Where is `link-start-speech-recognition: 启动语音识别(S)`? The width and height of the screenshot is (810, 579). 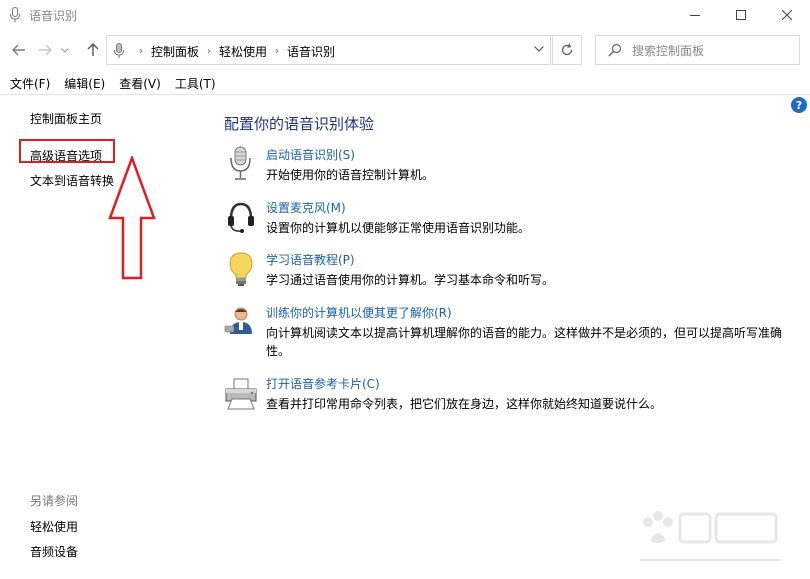 link-start-speech-recognition: 启动语音识别(S) is located at coordinates (310, 154).